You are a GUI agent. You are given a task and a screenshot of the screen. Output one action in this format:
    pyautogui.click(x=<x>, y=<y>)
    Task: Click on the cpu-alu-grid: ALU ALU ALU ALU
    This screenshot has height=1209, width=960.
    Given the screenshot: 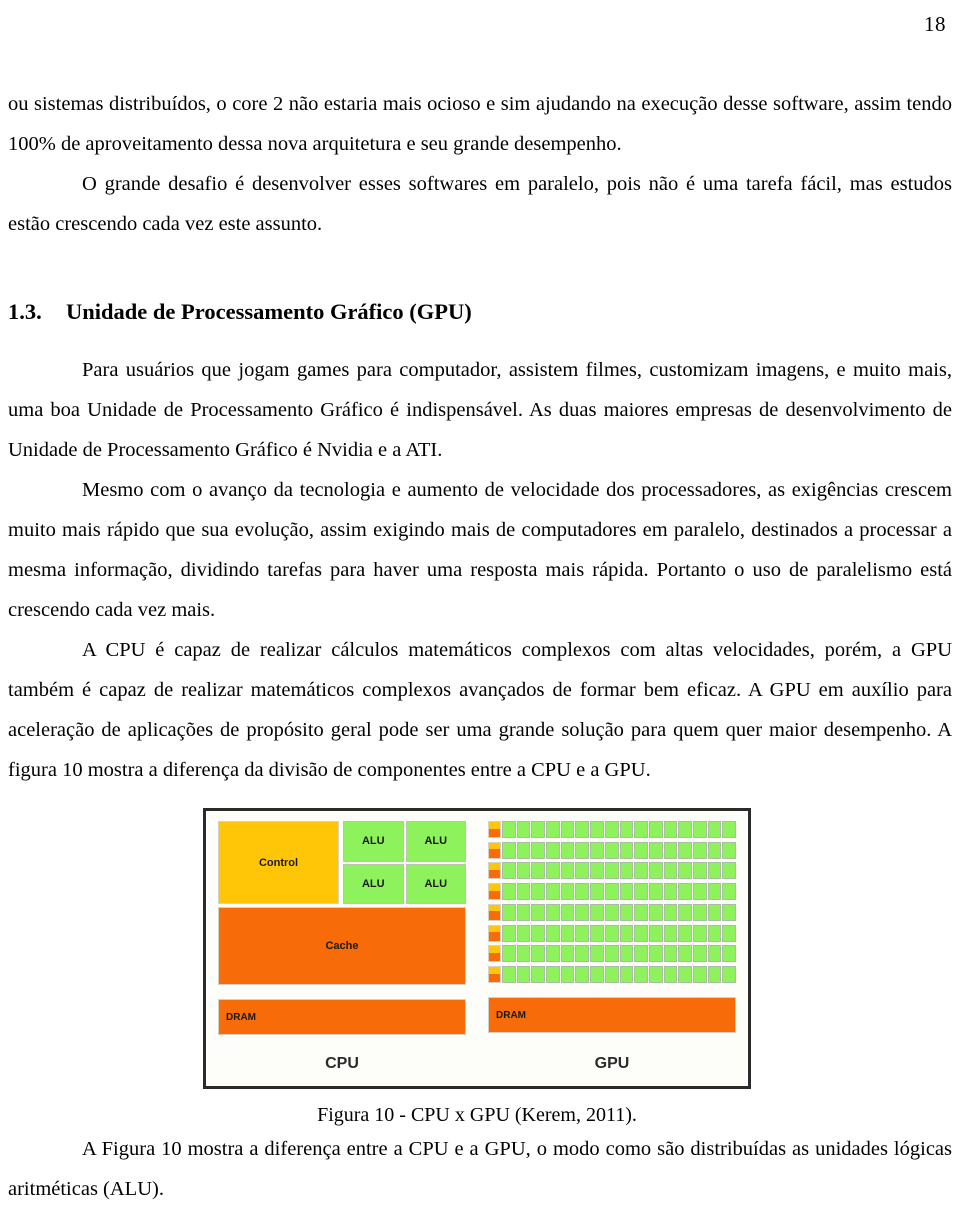 What is the action you would take?
    pyautogui.click(x=404, y=862)
    